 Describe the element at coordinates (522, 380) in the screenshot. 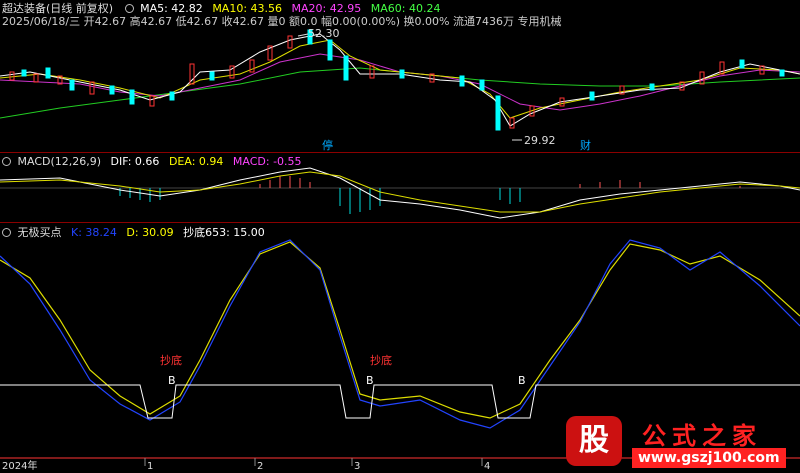

I see `buy-marker-3: B` at that location.